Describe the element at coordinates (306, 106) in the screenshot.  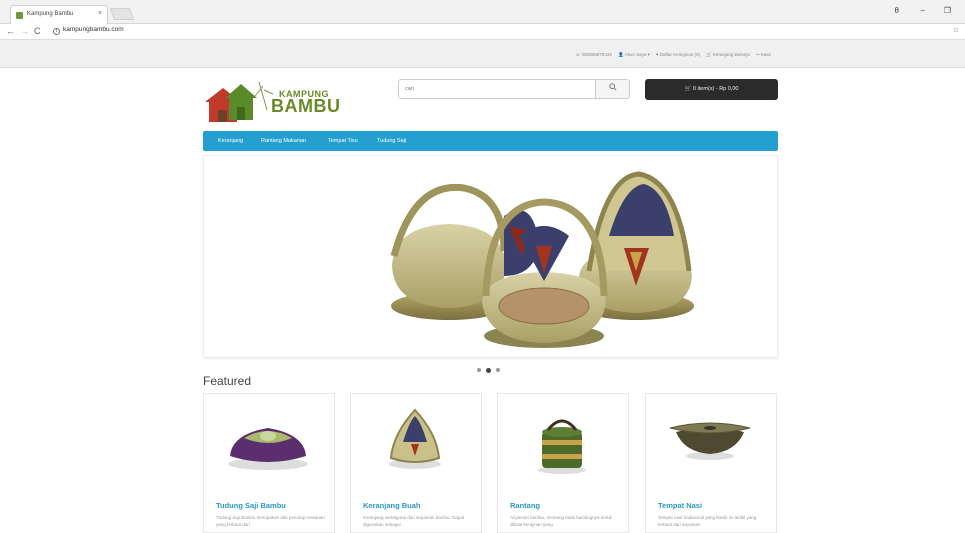
I see `logo-text-bambu: BAMBU` at that location.